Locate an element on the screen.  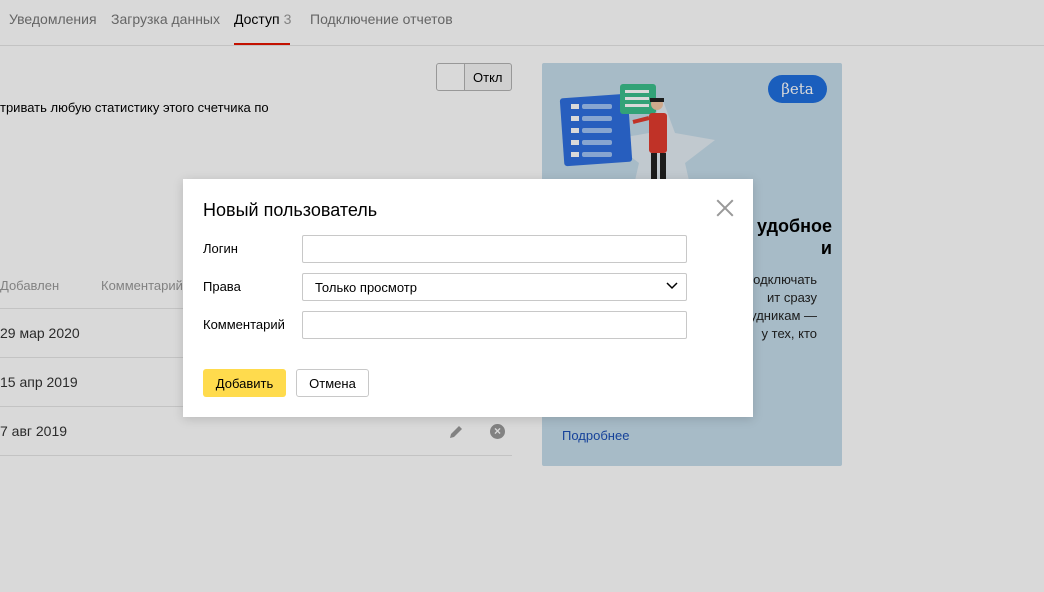
login-input is located at coordinates (494, 249).